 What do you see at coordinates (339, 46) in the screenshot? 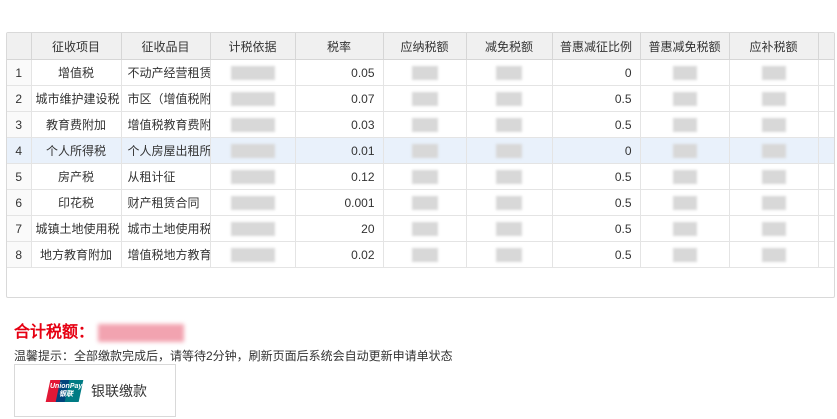
I see `header-rate: 税率` at bounding box center [339, 46].